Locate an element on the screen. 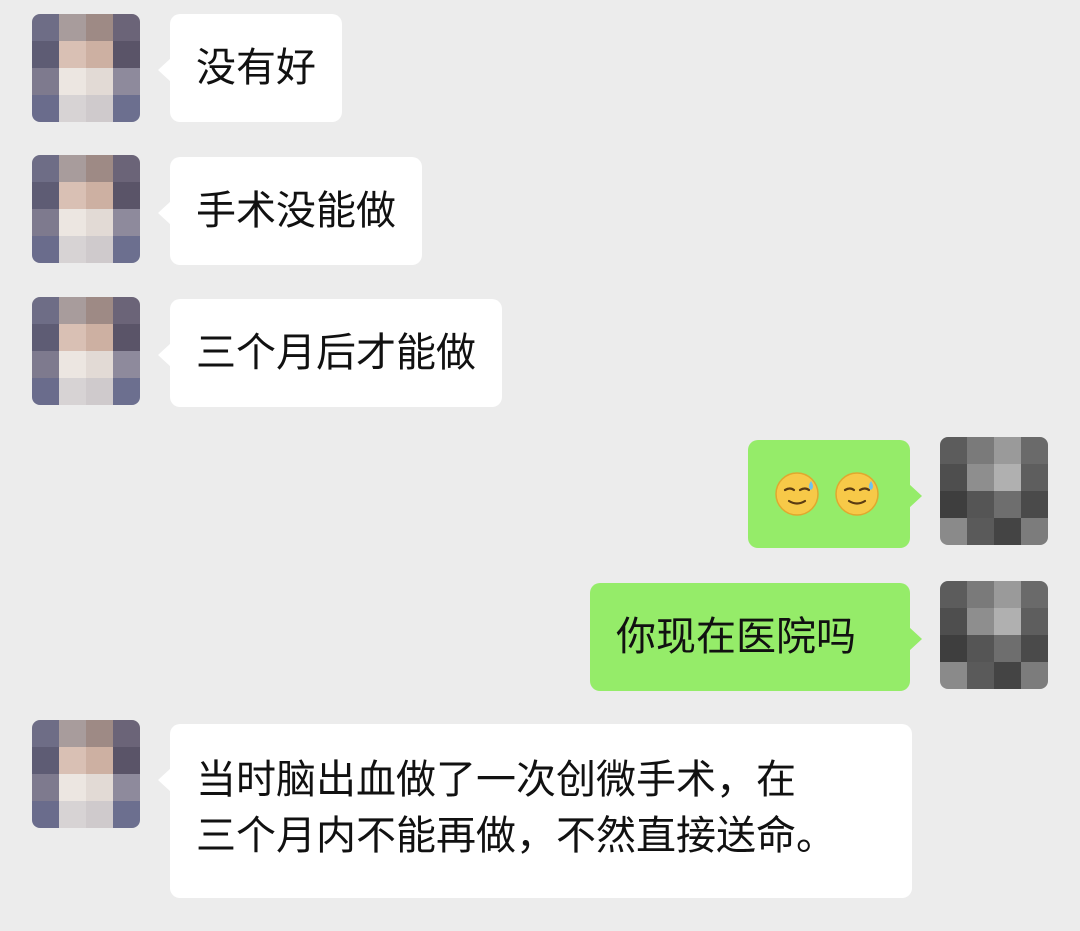  message-bubble: 你现在医院吗 is located at coordinates (756, 637).